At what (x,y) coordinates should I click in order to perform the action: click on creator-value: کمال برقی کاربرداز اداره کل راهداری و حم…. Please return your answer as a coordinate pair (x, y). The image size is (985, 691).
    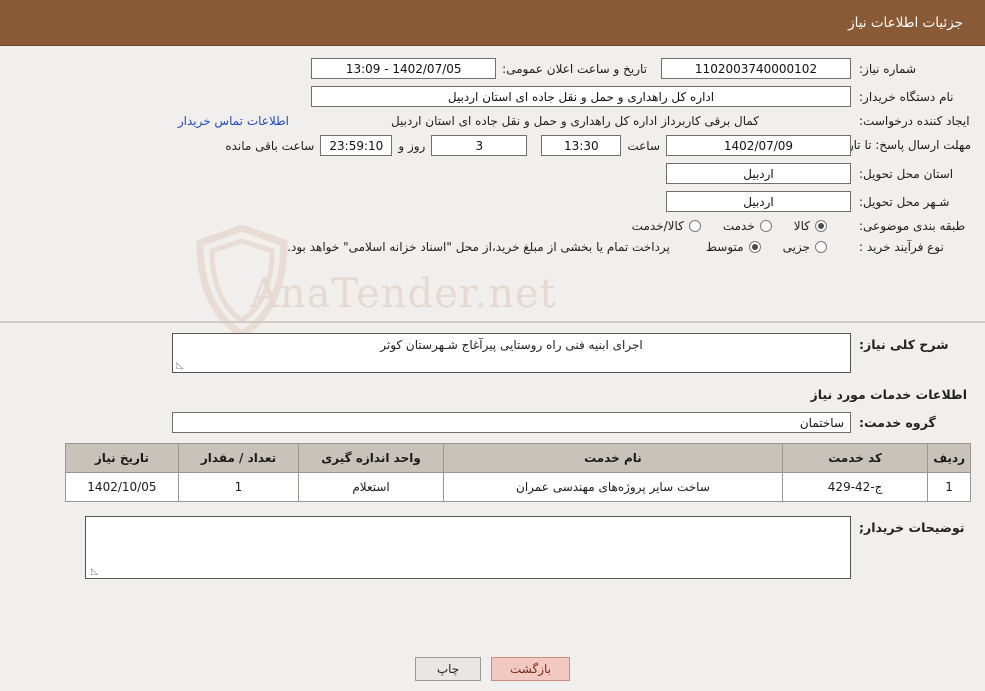
    Looking at the image, I should click on (575, 121).